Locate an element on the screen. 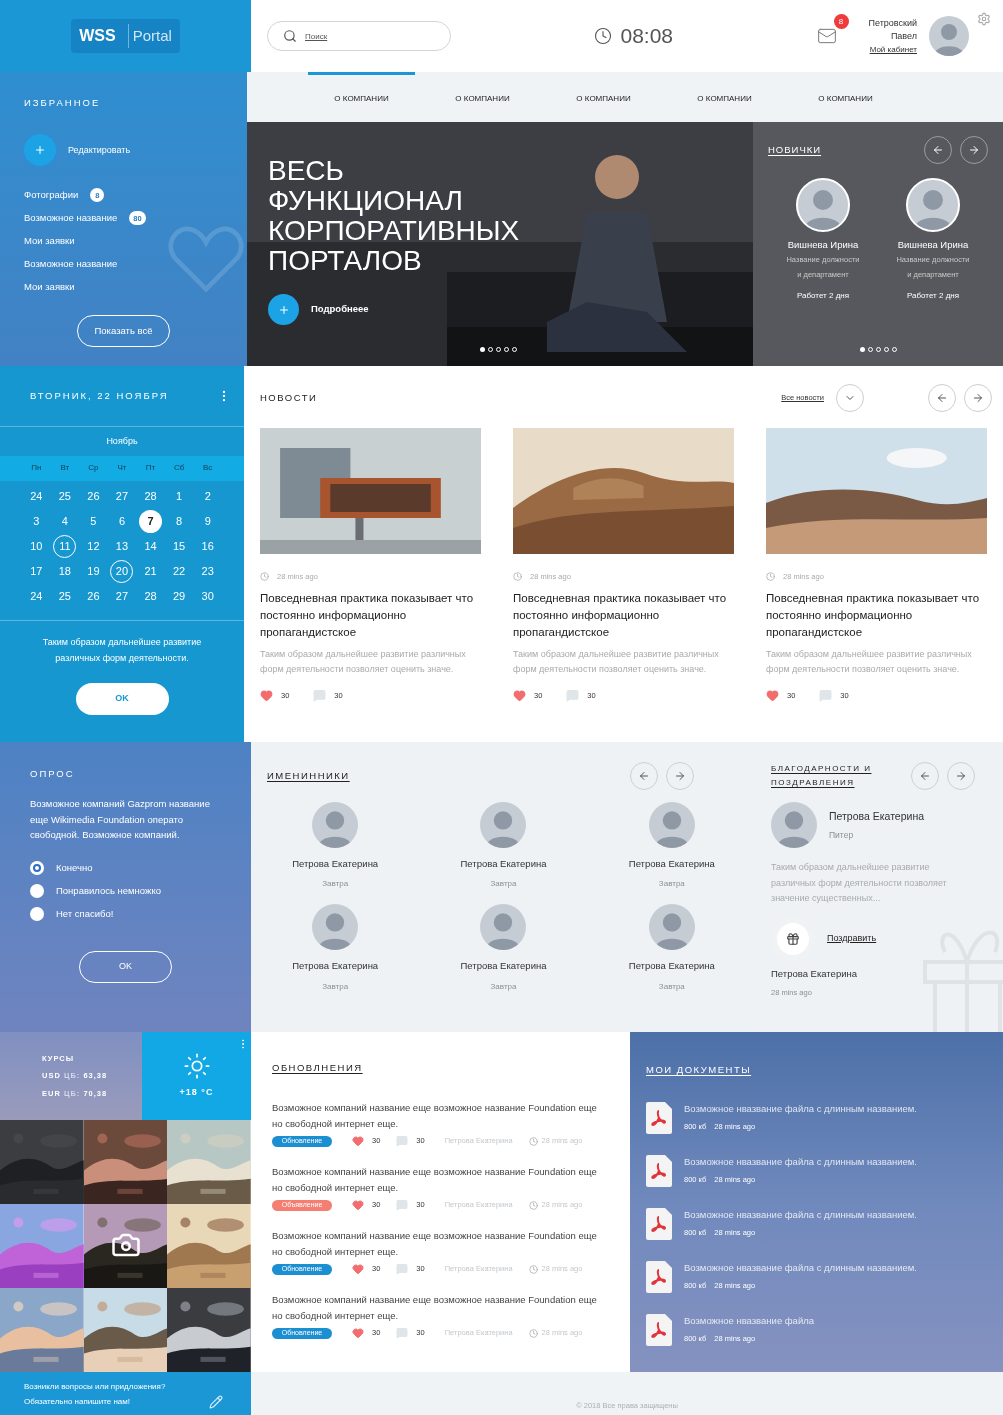 This screenshot has width=1003, height=1415. favorite-link: Фотографии is located at coordinates (51, 195).